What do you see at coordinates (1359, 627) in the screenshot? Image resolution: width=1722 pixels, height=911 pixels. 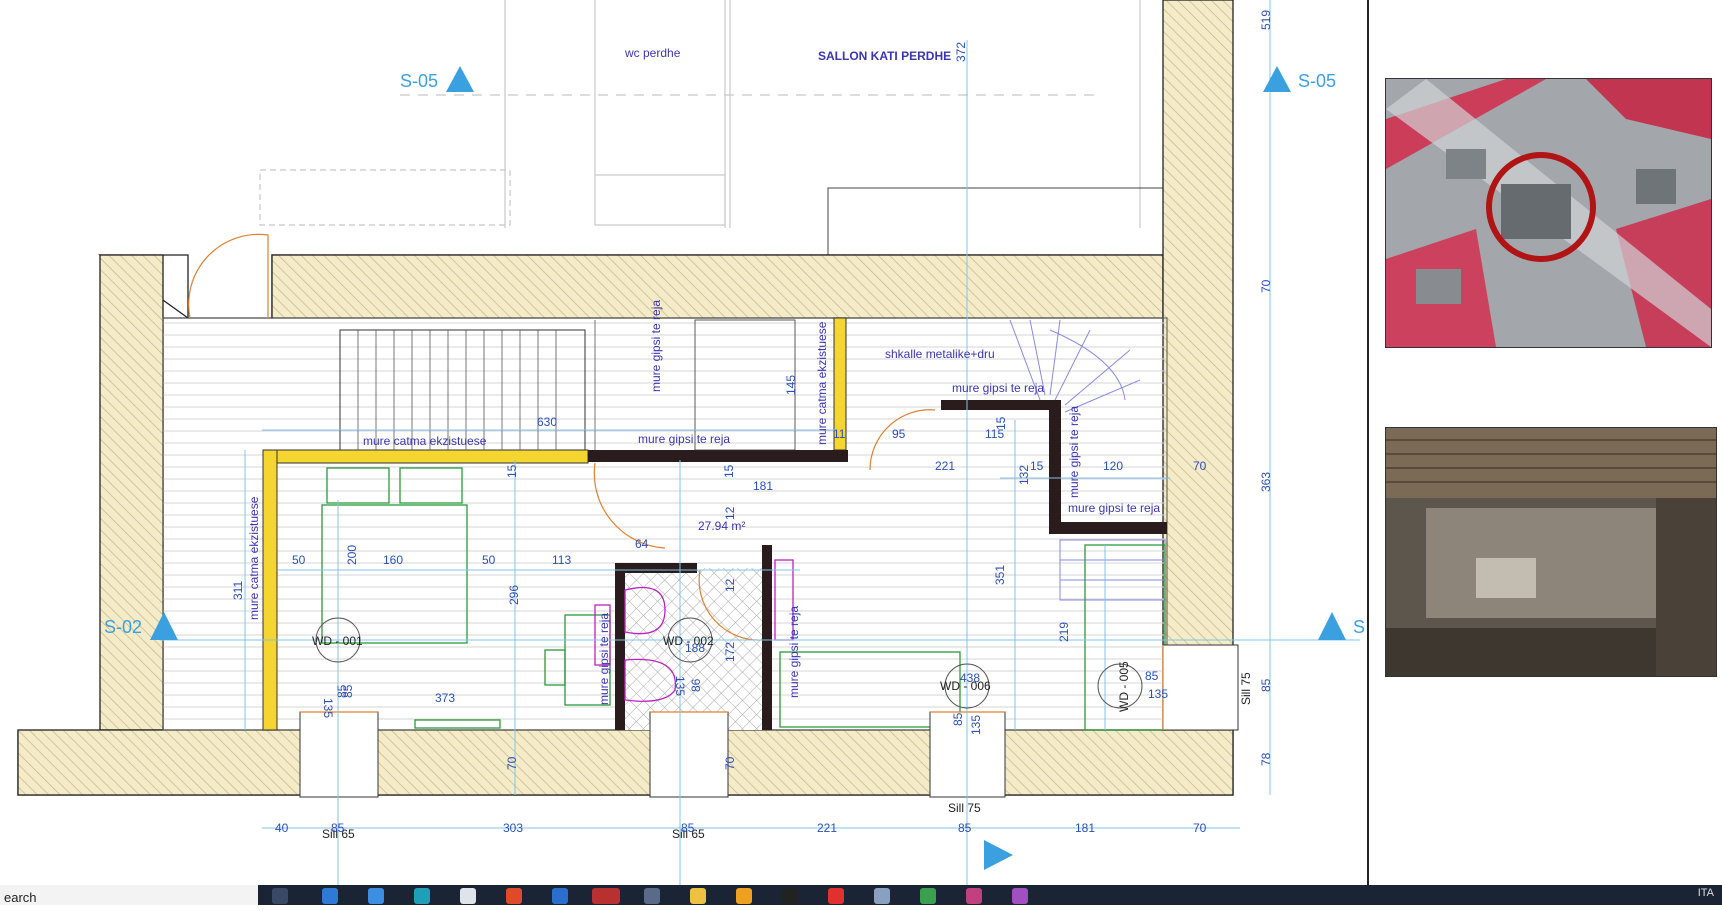 I see `section-mark-s-right: S` at bounding box center [1359, 627].